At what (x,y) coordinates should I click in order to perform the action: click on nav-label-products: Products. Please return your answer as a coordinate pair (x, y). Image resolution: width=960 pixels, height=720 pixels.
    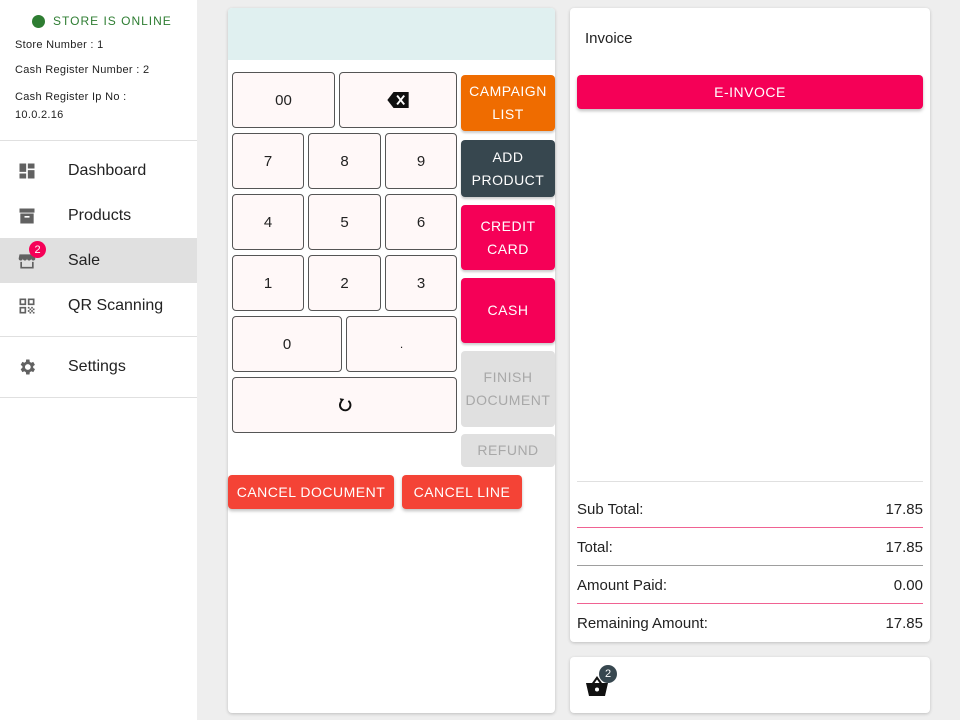
    Looking at the image, I should click on (100, 215).